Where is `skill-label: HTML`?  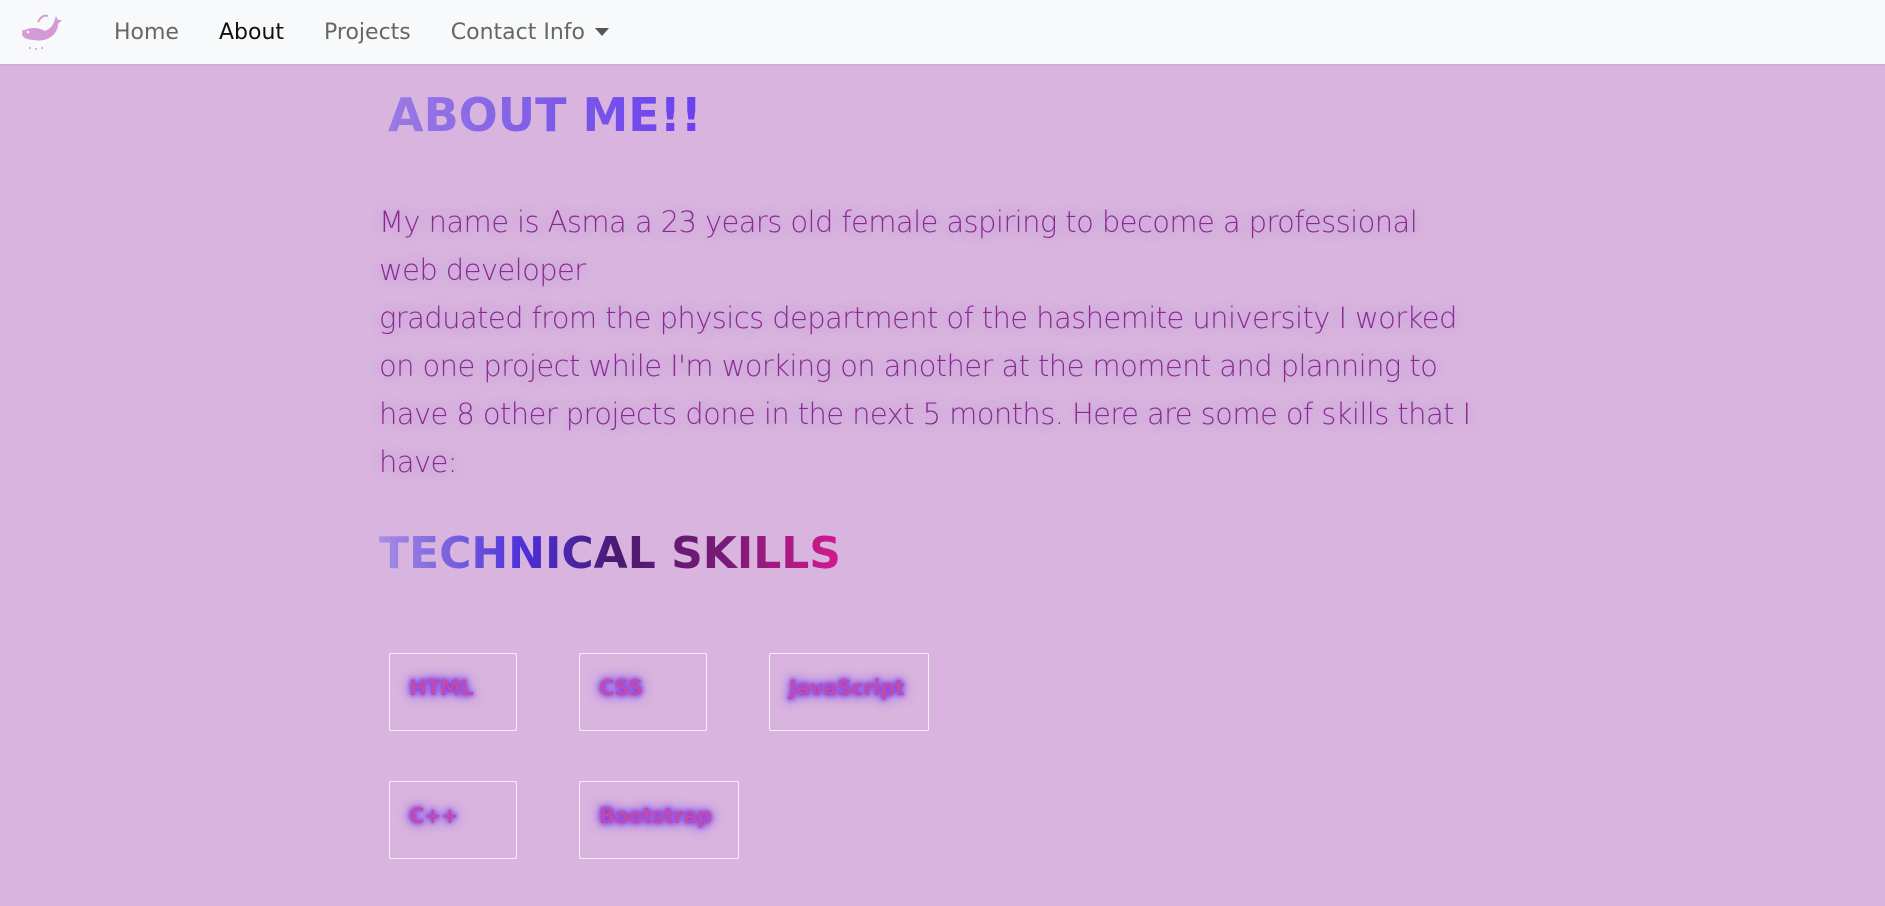 skill-label: HTML is located at coordinates (441, 688).